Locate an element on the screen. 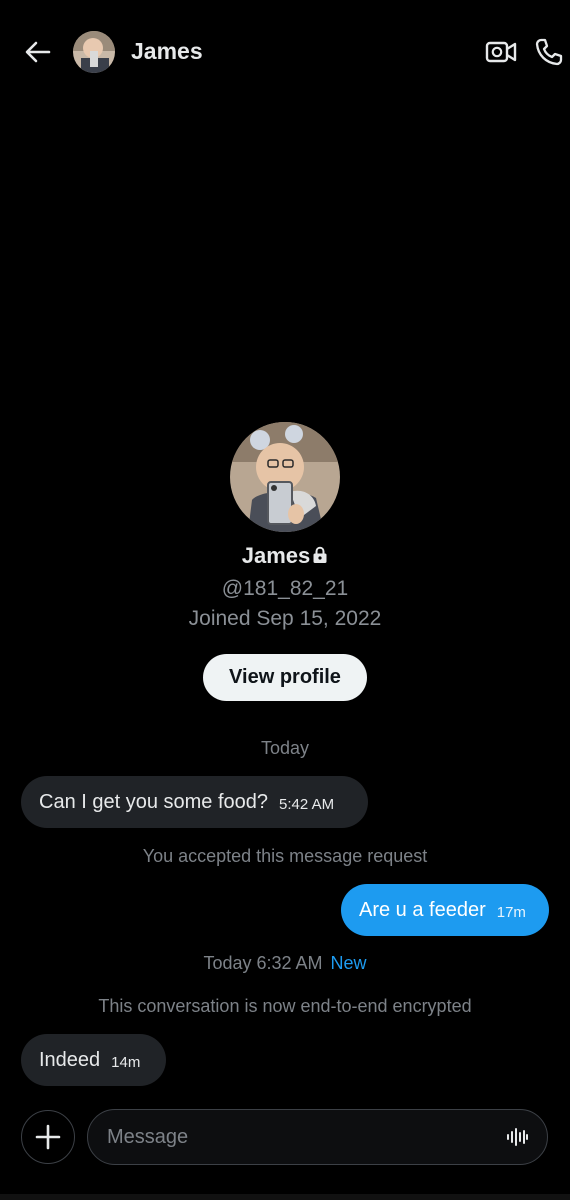  message-time: 14m is located at coordinates (126, 1062).